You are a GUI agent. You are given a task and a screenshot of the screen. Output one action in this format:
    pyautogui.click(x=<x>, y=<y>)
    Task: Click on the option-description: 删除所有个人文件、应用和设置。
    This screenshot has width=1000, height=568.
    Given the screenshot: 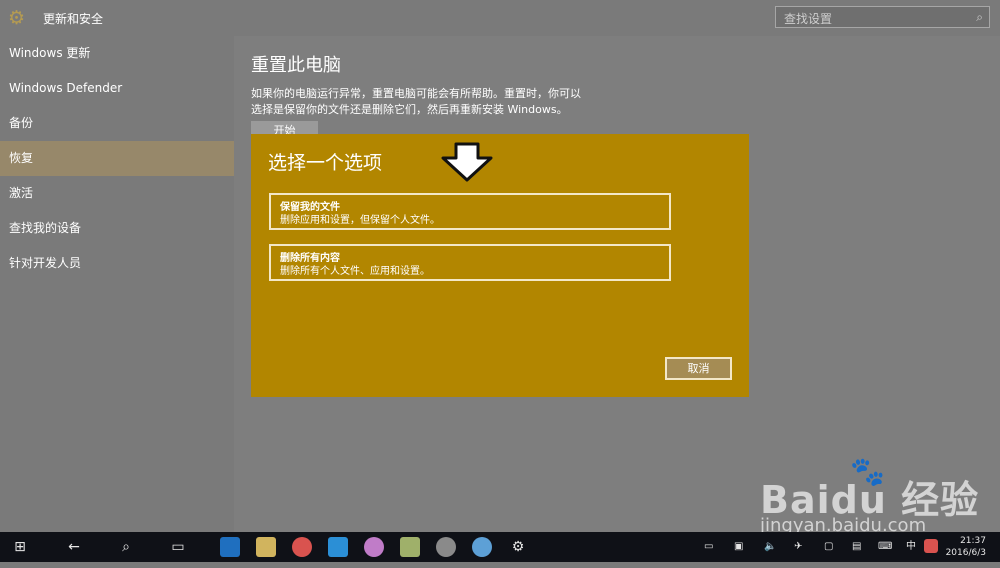 What is the action you would take?
    pyautogui.click(x=355, y=271)
    